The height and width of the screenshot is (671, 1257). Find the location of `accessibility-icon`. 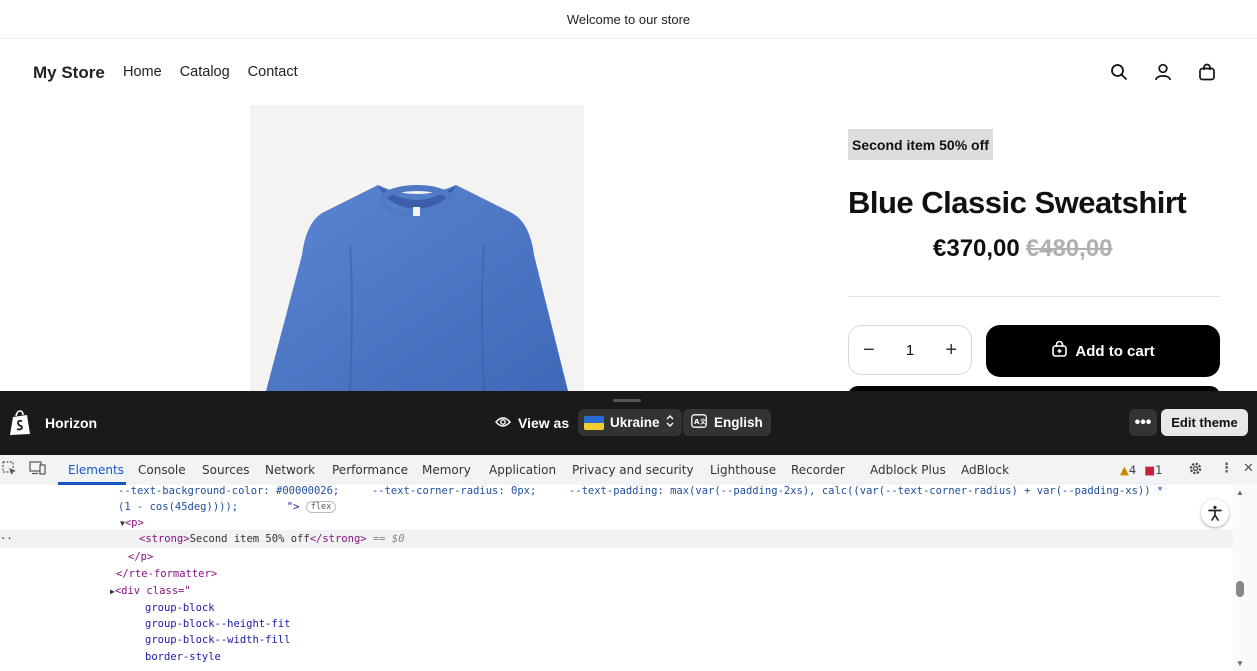

accessibility-icon is located at coordinates (1215, 513).